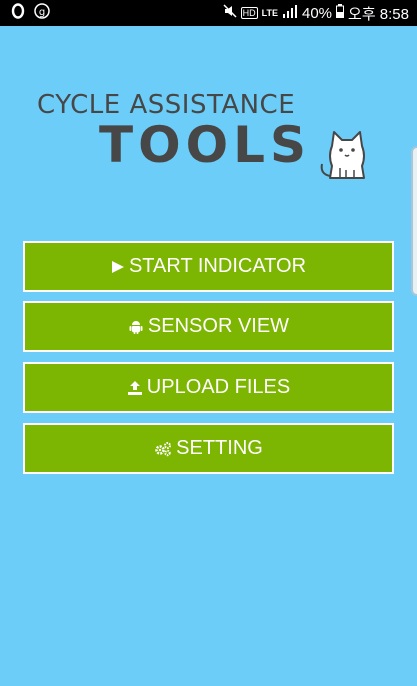 Image resolution: width=417 pixels, height=686 pixels. Describe the element at coordinates (269, 12) in the screenshot. I see `network-type: LTE` at that location.